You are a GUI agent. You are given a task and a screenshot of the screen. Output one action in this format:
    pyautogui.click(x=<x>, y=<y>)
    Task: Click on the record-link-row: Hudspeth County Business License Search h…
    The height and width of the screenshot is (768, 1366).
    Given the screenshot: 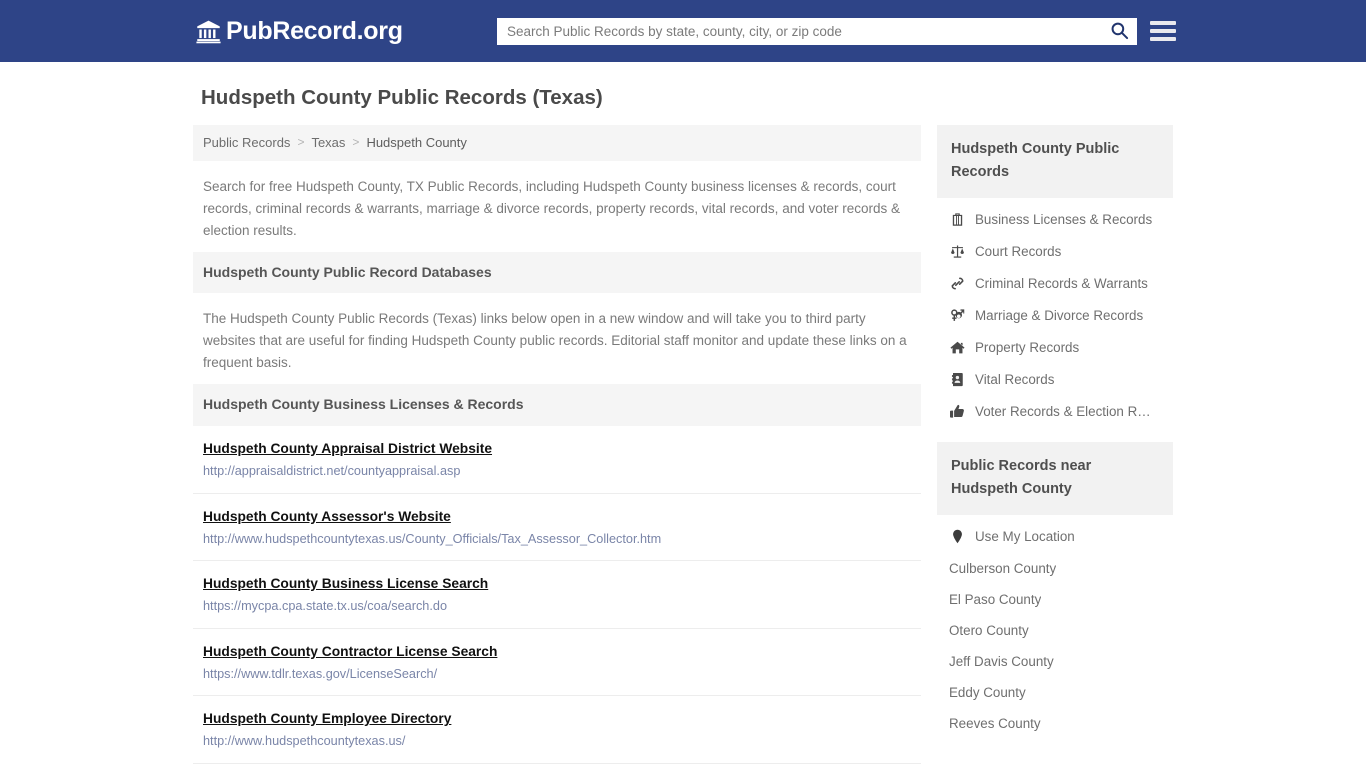 What is the action you would take?
    pyautogui.click(x=557, y=595)
    